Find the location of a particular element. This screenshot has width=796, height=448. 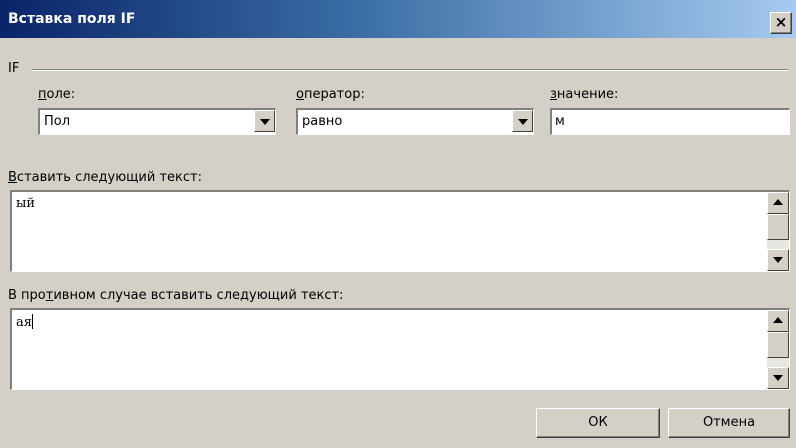

text-caret is located at coordinates (32, 321).